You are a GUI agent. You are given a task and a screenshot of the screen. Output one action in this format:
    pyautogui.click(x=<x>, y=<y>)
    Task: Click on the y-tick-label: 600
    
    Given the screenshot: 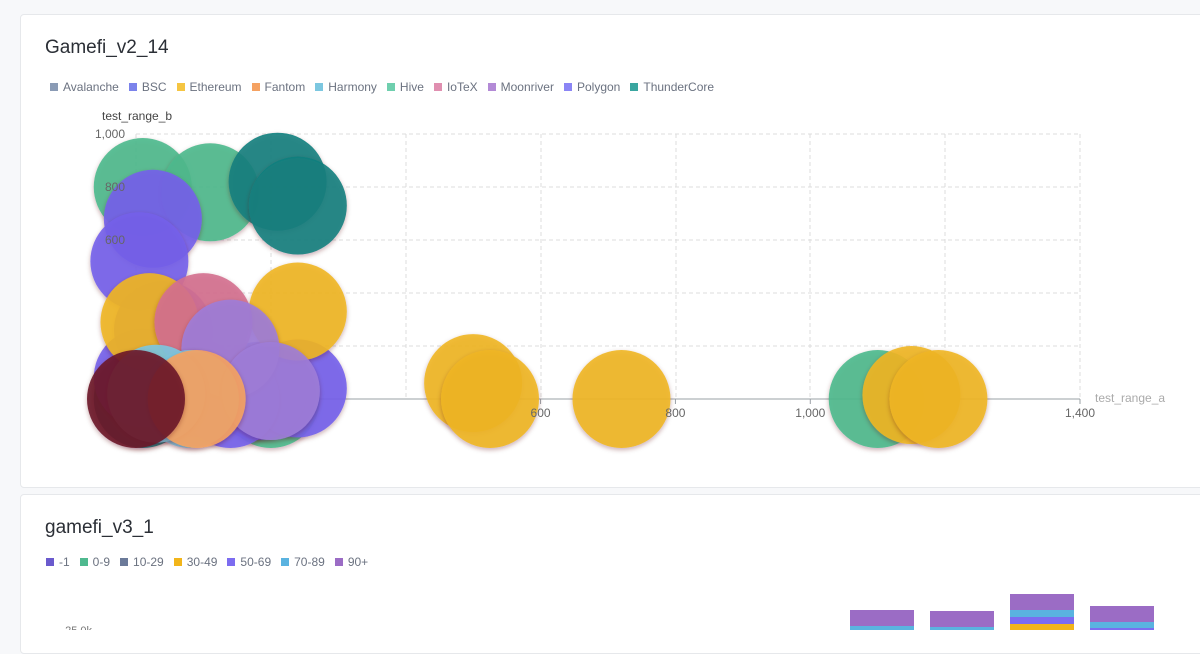 What is the action you would take?
    pyautogui.click(x=115, y=240)
    